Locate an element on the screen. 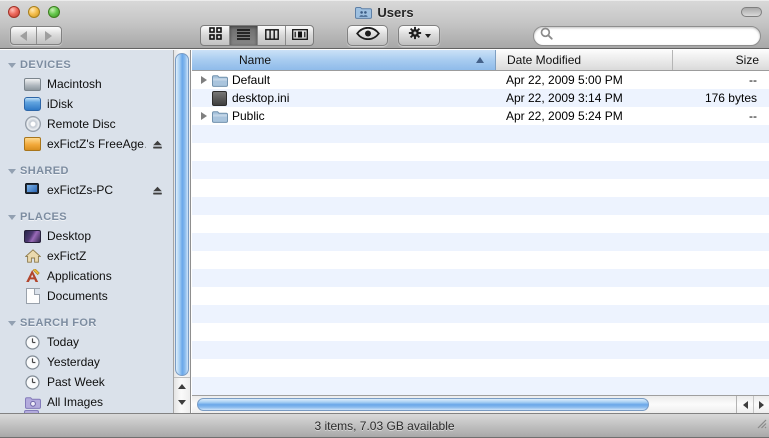 Image resolution: width=769 pixels, height=438 pixels. sidebar-item-label: Yesterday is located at coordinates (73, 362).